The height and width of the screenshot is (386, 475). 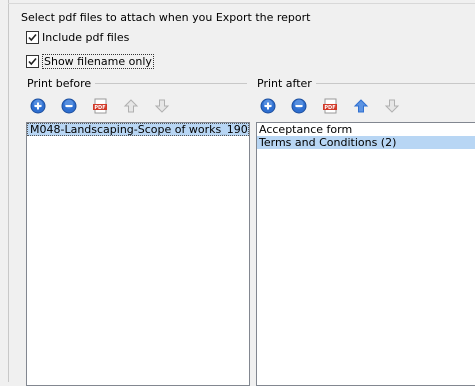 I want to click on panel-top-border, so click(x=241, y=3).